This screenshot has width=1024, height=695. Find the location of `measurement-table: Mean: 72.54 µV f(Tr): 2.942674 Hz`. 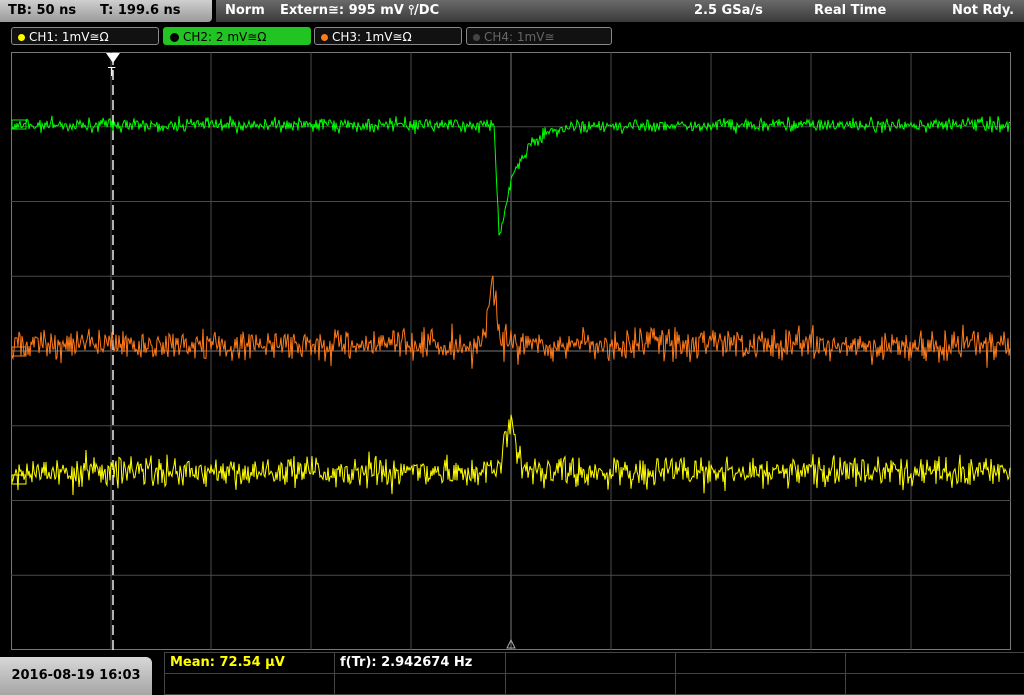

measurement-table: Mean: 72.54 µV f(Tr): 2.942674 Hz is located at coordinates (594, 673).